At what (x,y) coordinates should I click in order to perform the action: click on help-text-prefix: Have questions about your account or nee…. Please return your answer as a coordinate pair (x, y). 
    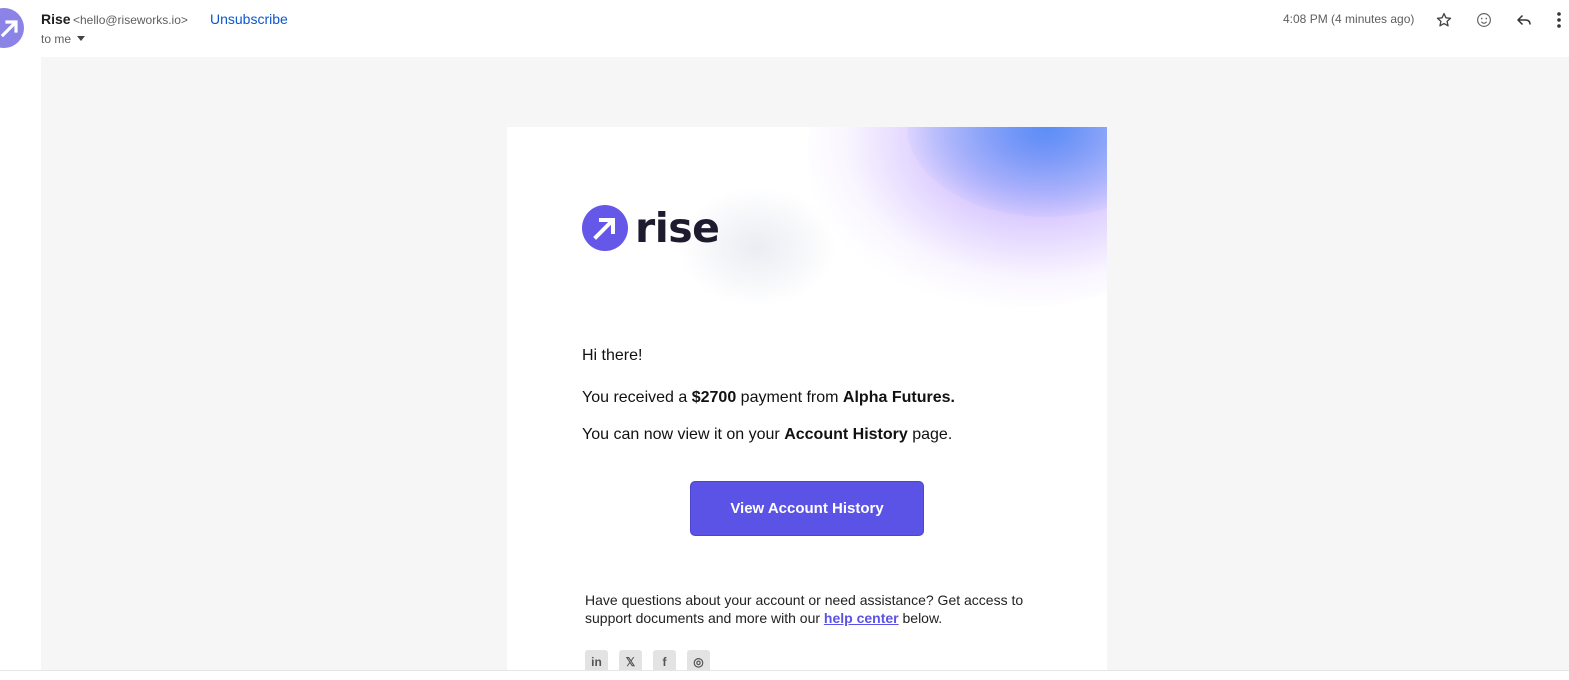
    Looking at the image, I should click on (804, 609).